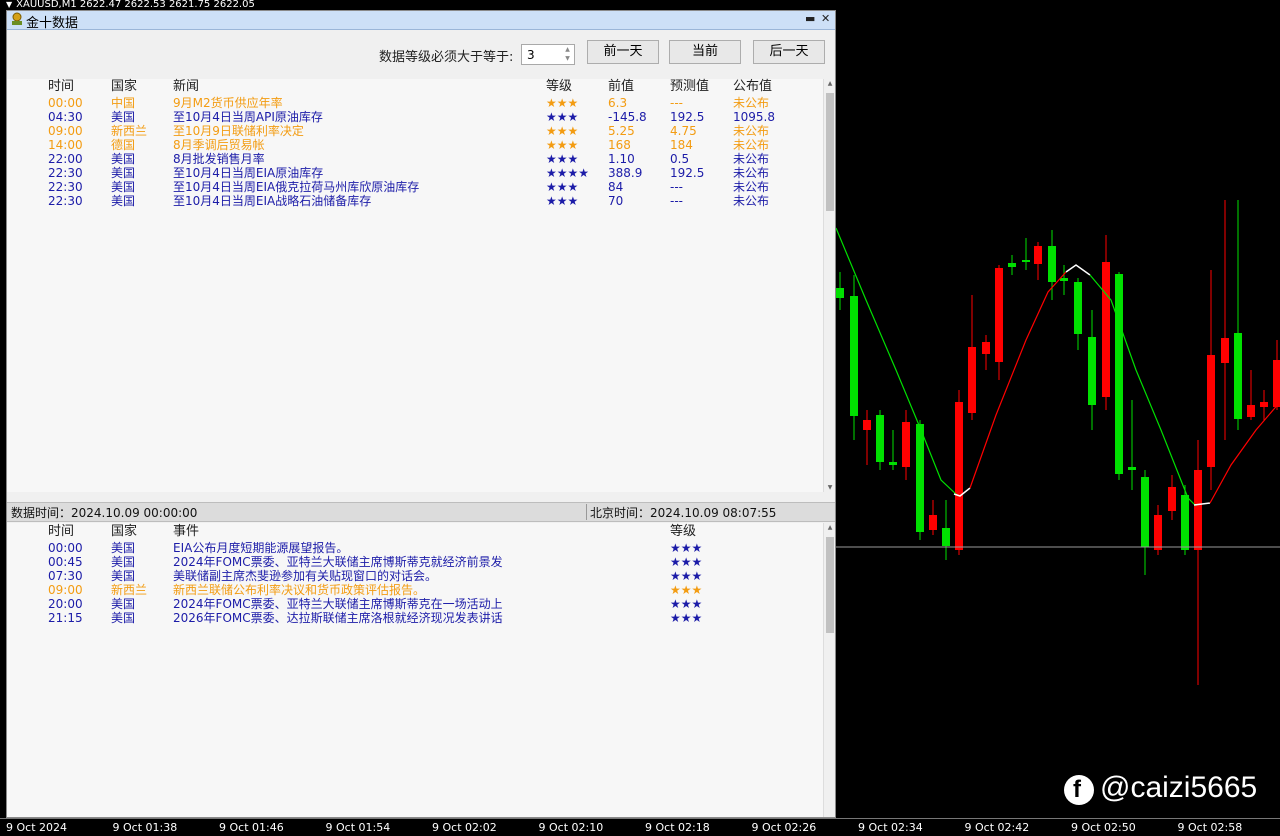 Image resolution: width=1280 pixels, height=836 pixels. What do you see at coordinates (789, 52) in the screenshot?
I see `next-day-button: 后一天` at bounding box center [789, 52].